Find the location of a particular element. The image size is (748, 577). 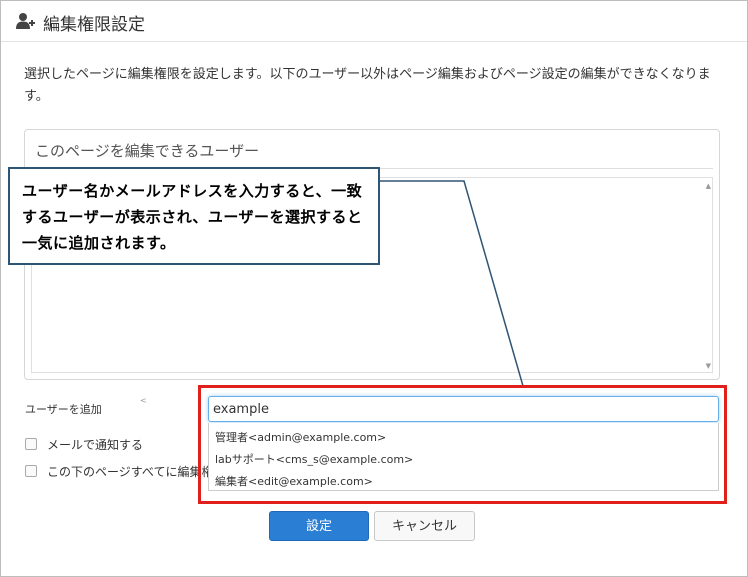

cursor-hint-icon: < is located at coordinates (143, 400).